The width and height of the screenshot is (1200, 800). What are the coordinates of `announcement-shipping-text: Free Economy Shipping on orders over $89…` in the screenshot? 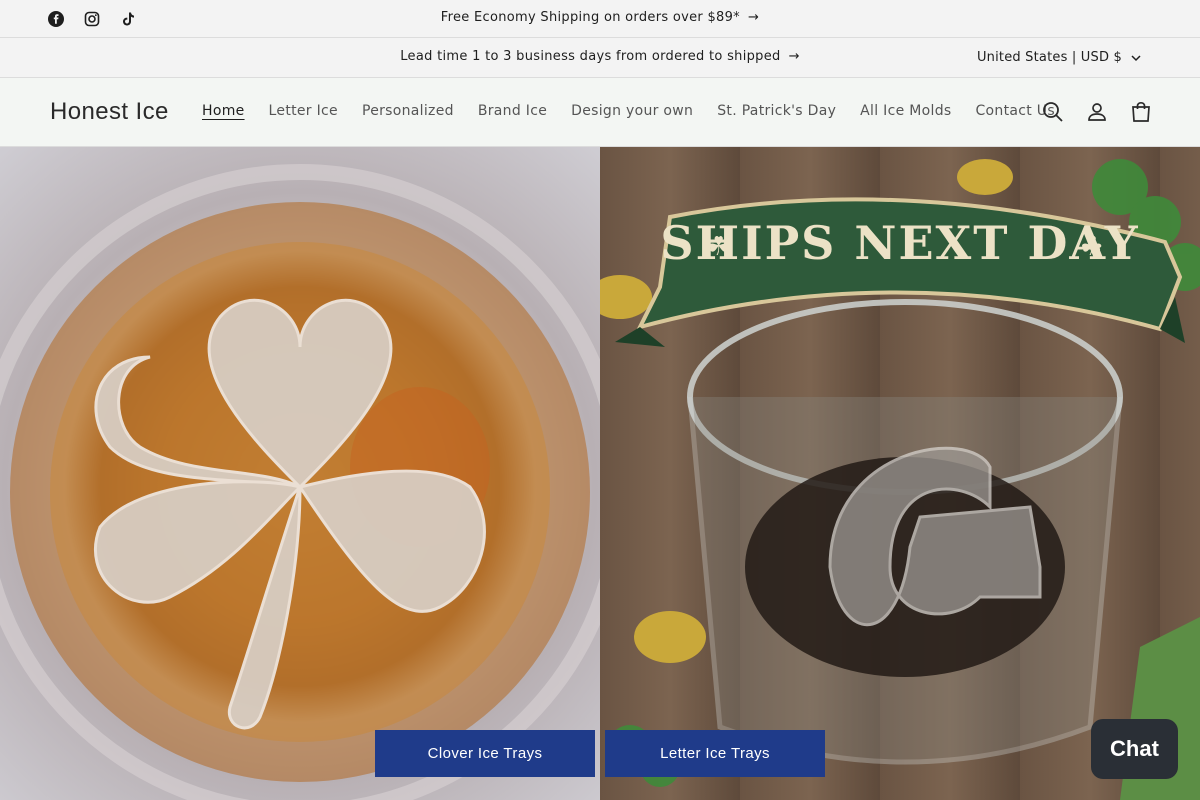 It's located at (590, 17).